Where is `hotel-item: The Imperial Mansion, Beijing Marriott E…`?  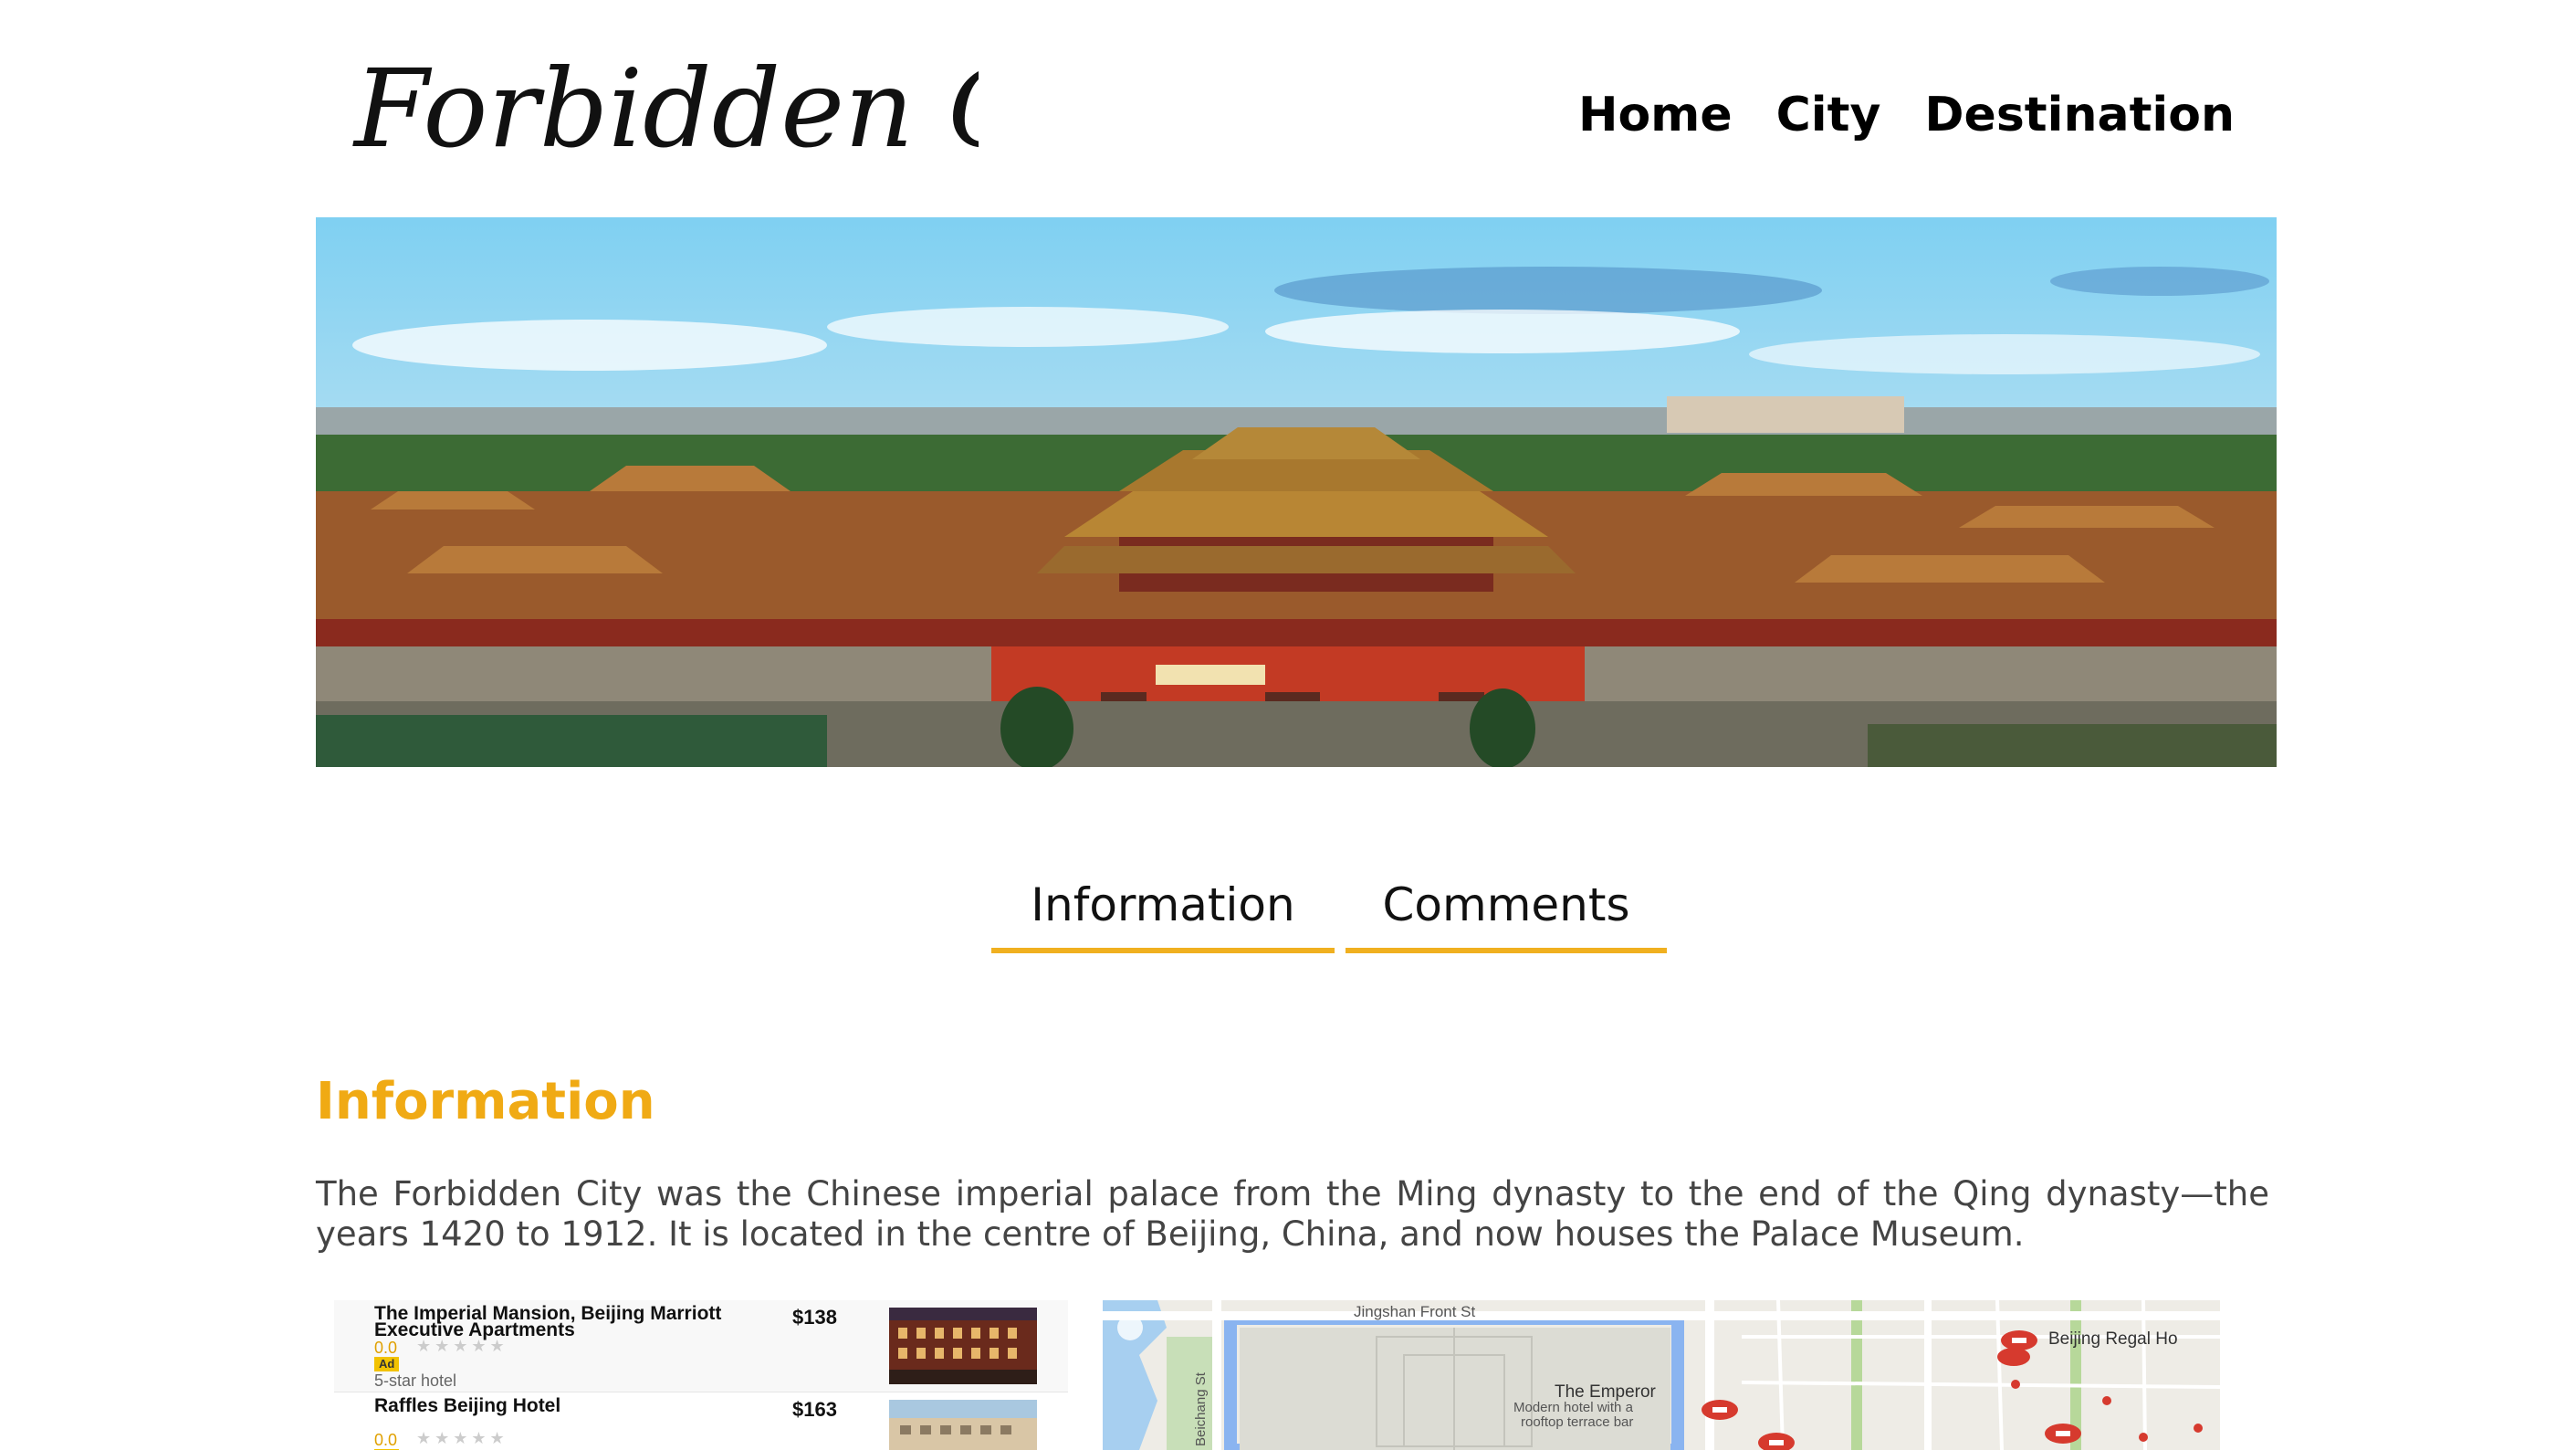 hotel-item: The Imperial Mansion, Beijing Marriott E… is located at coordinates (701, 1346).